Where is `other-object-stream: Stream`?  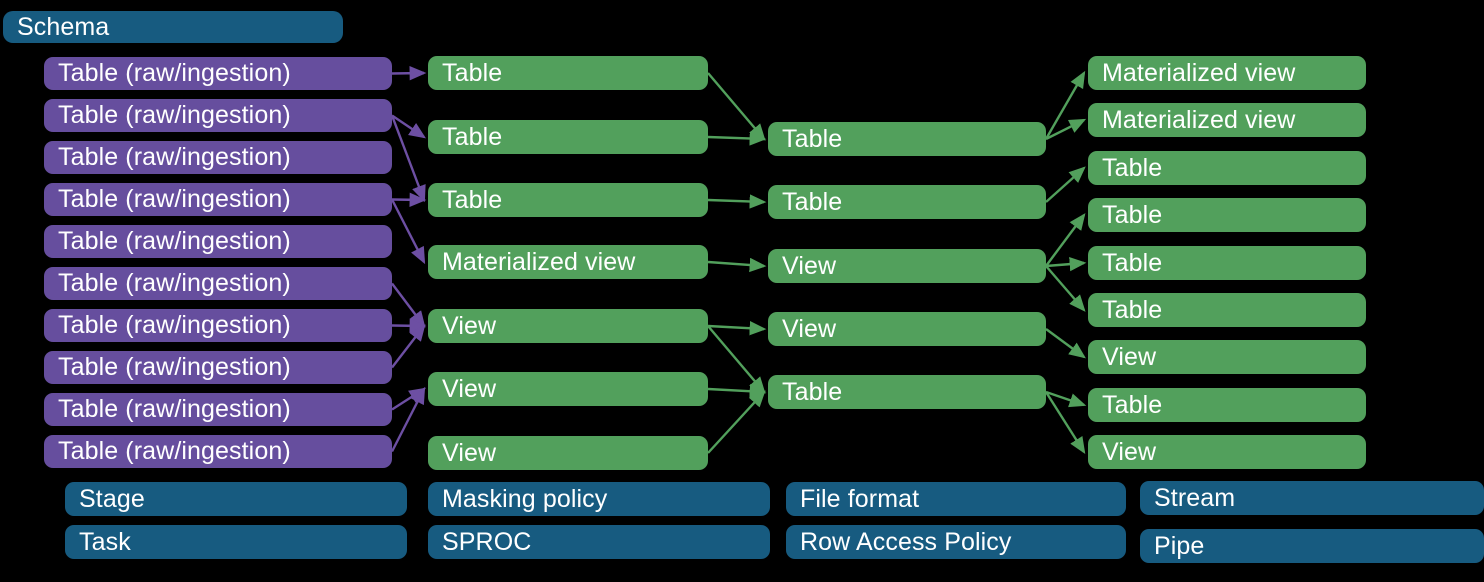 other-object-stream: Stream is located at coordinates (1312, 498).